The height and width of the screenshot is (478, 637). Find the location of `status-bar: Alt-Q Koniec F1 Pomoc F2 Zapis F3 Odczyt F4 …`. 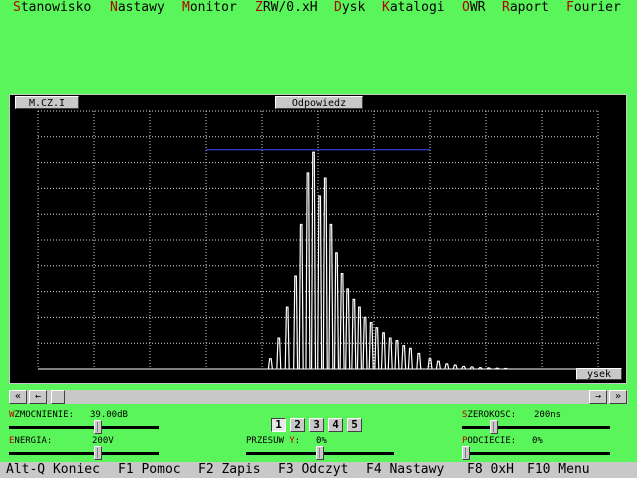

status-bar: Alt-Q Koniec F1 Pomoc F2 Zapis F3 Odczyt F4 … is located at coordinates (318, 470).